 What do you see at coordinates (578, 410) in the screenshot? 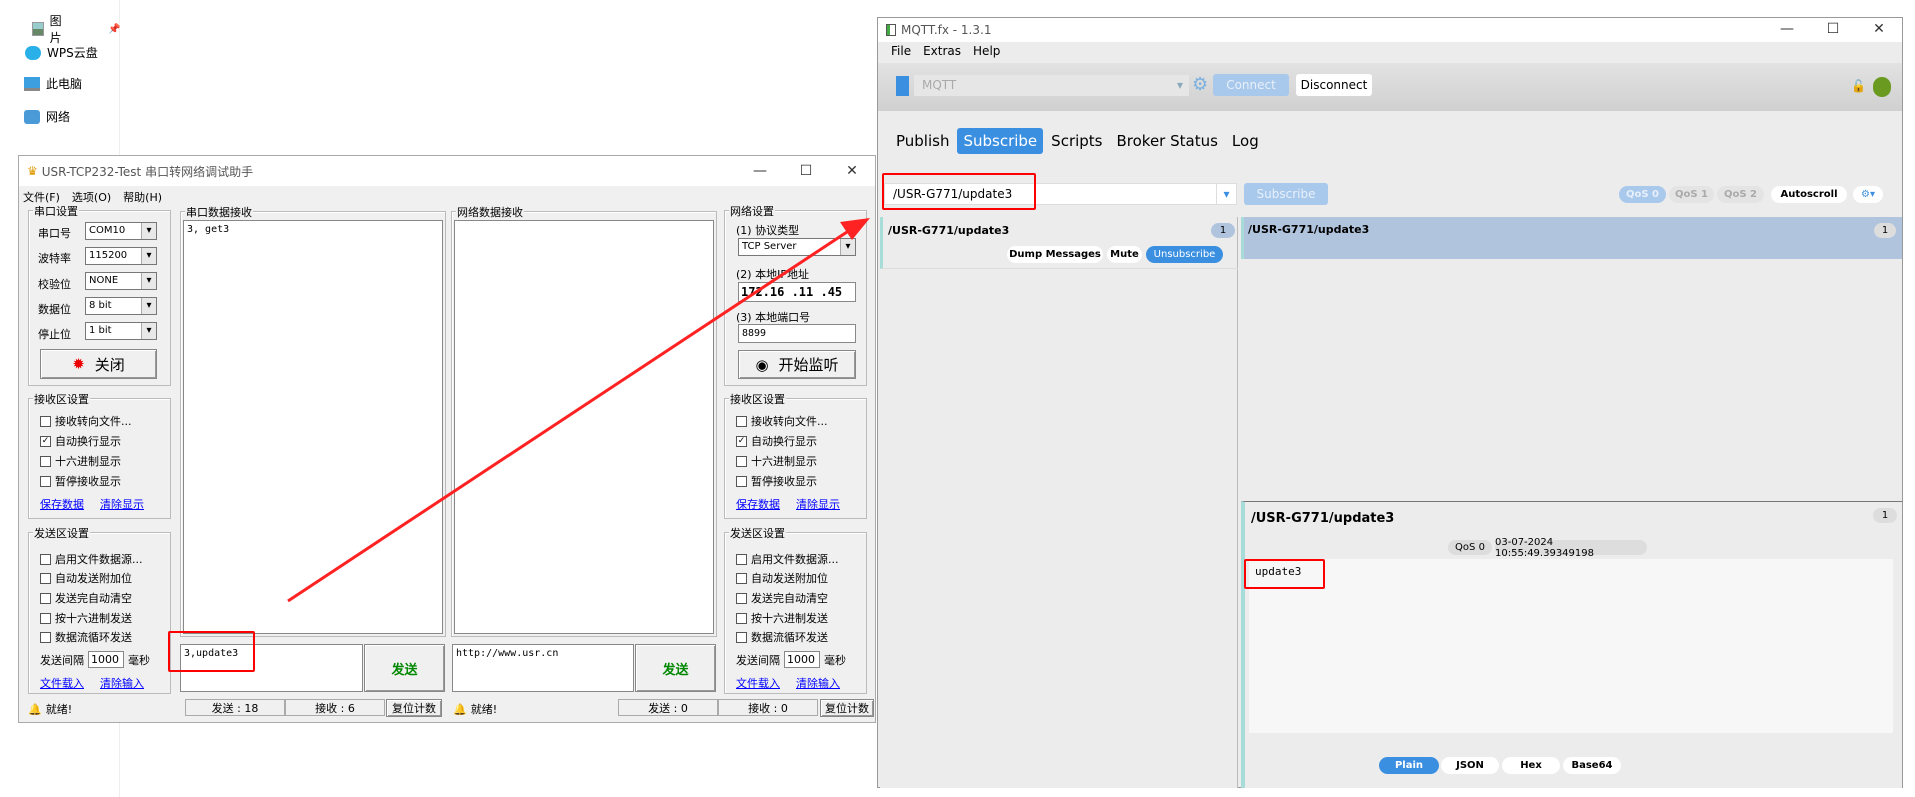
I see `annotation-arrow` at bounding box center [578, 410].